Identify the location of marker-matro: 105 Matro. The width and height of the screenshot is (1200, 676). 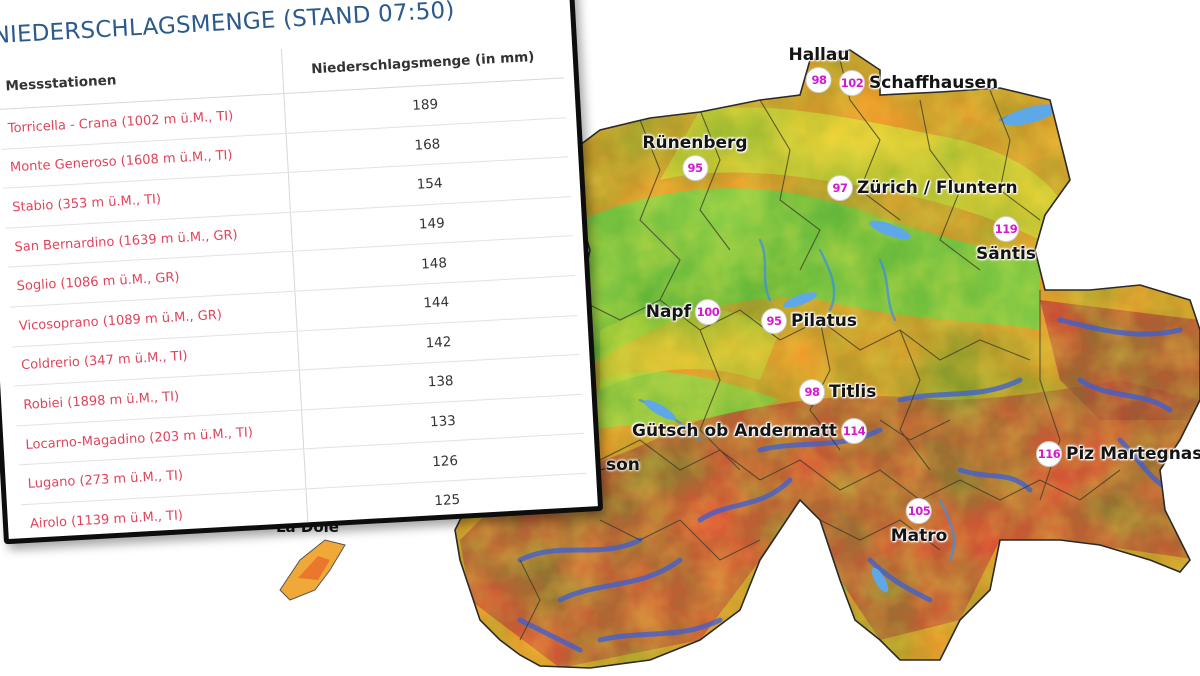
(919, 522).